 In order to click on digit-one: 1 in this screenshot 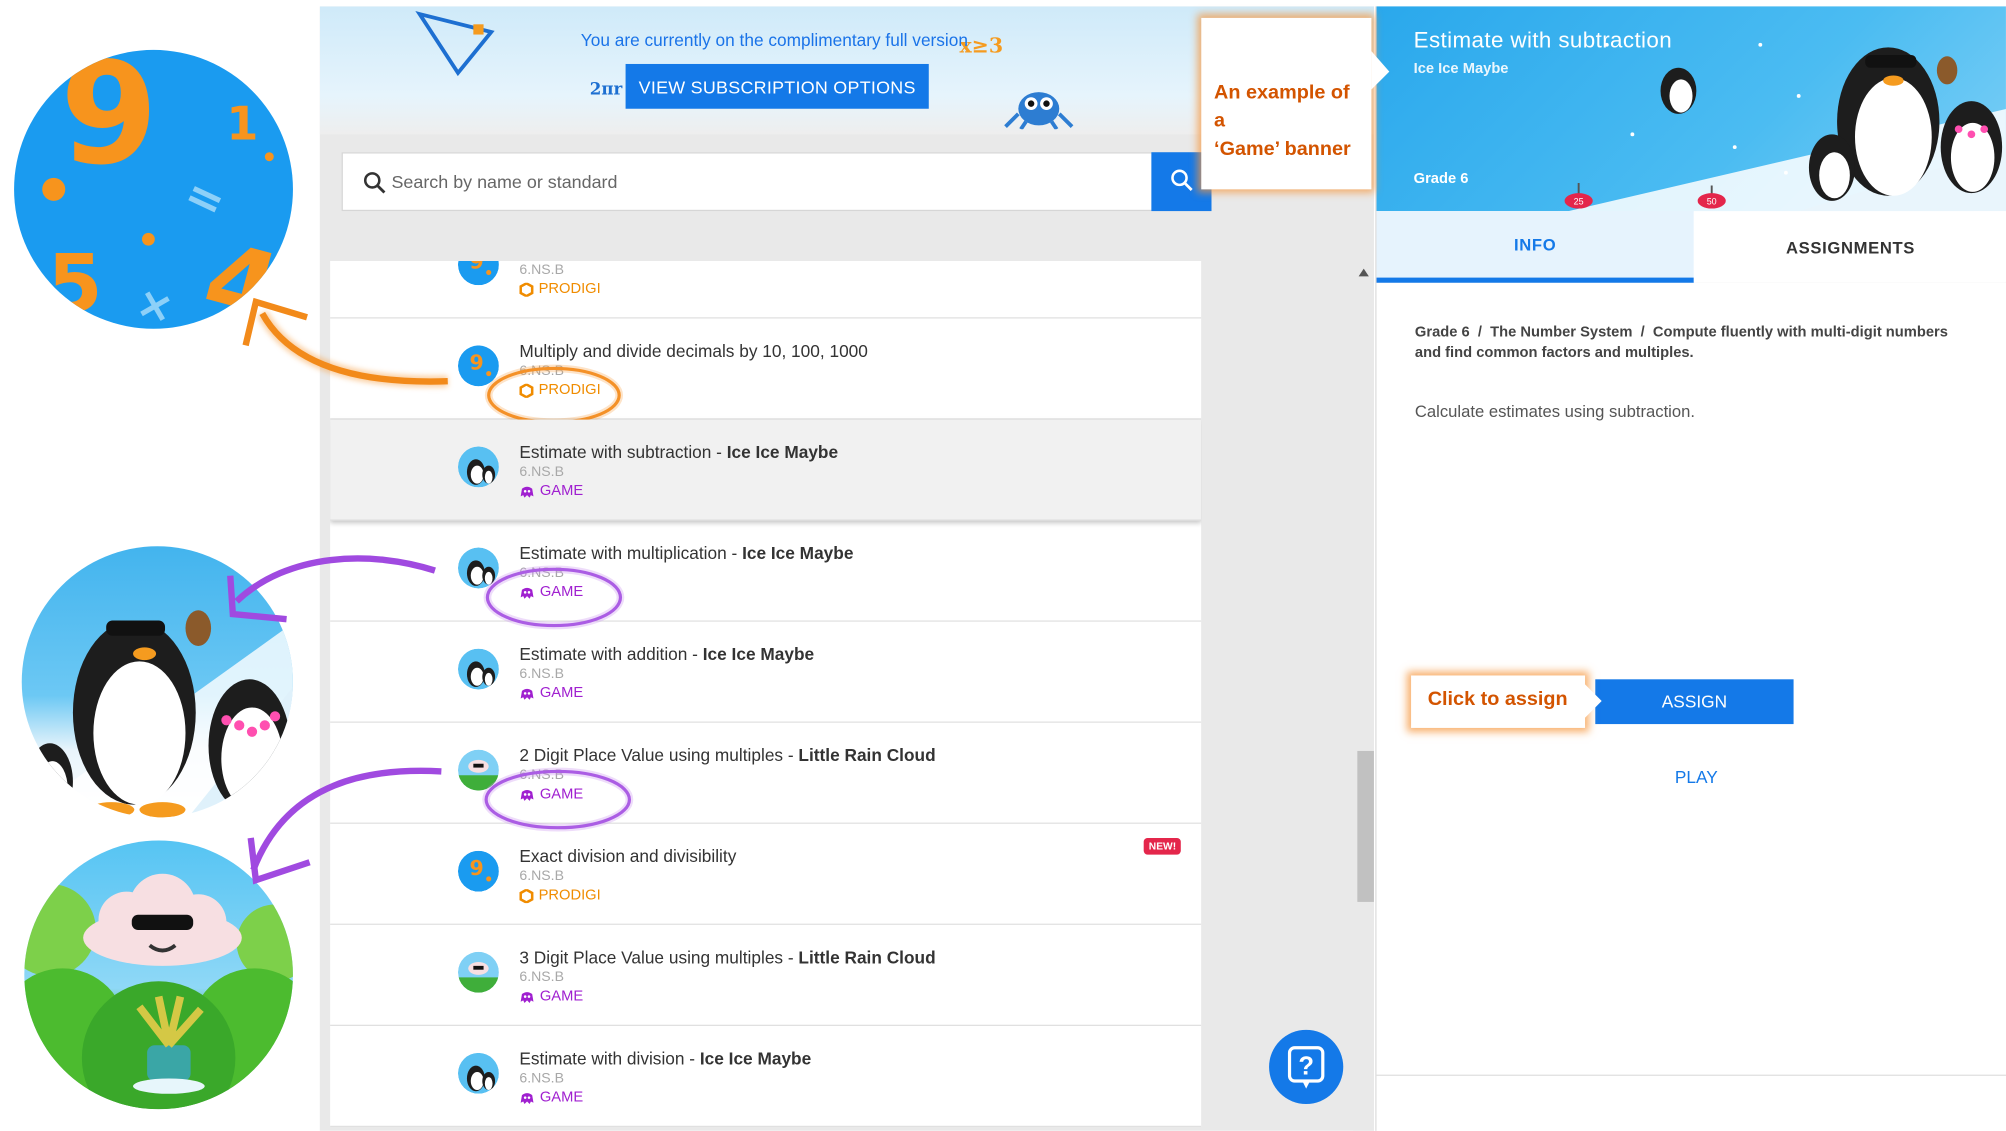, I will do `click(242, 124)`.